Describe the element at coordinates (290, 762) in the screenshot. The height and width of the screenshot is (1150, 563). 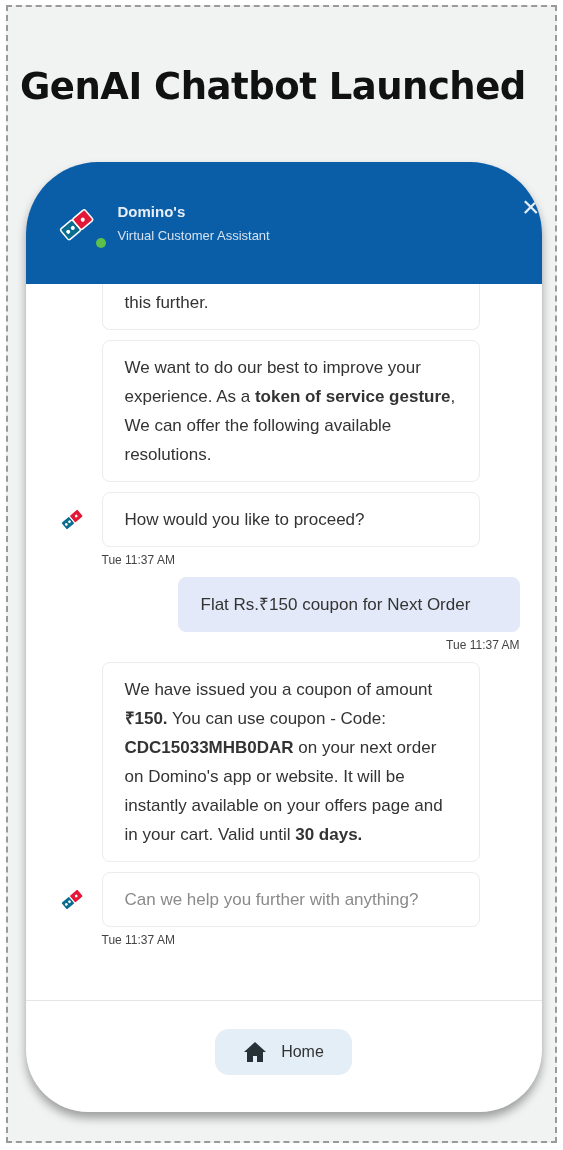
I see `bot-message: We have issued you a coupon of amount ₹150. You can use coupon - Code: CDC15033MHB0DAR on your next order on Domino's app or website. It will be instantly available on your offers page and in your cart. Valid until 30 days.` at that location.